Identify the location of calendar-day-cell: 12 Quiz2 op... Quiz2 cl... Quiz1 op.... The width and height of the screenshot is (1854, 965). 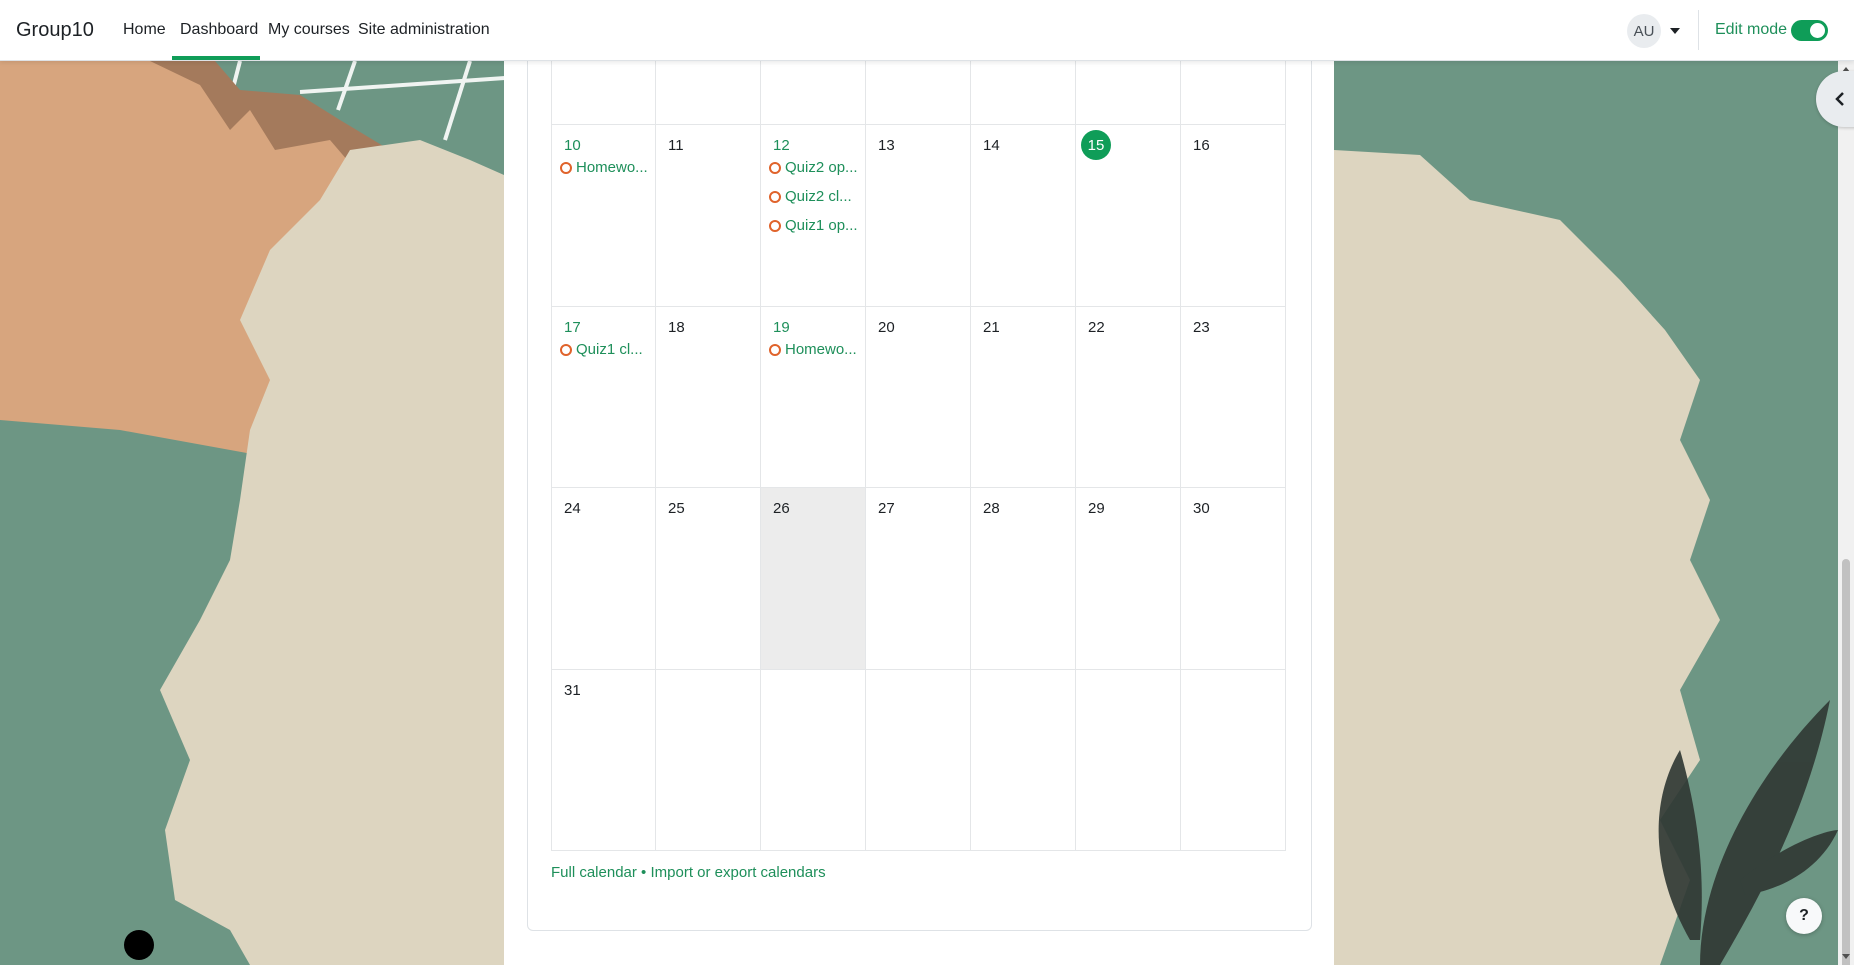
(813, 216).